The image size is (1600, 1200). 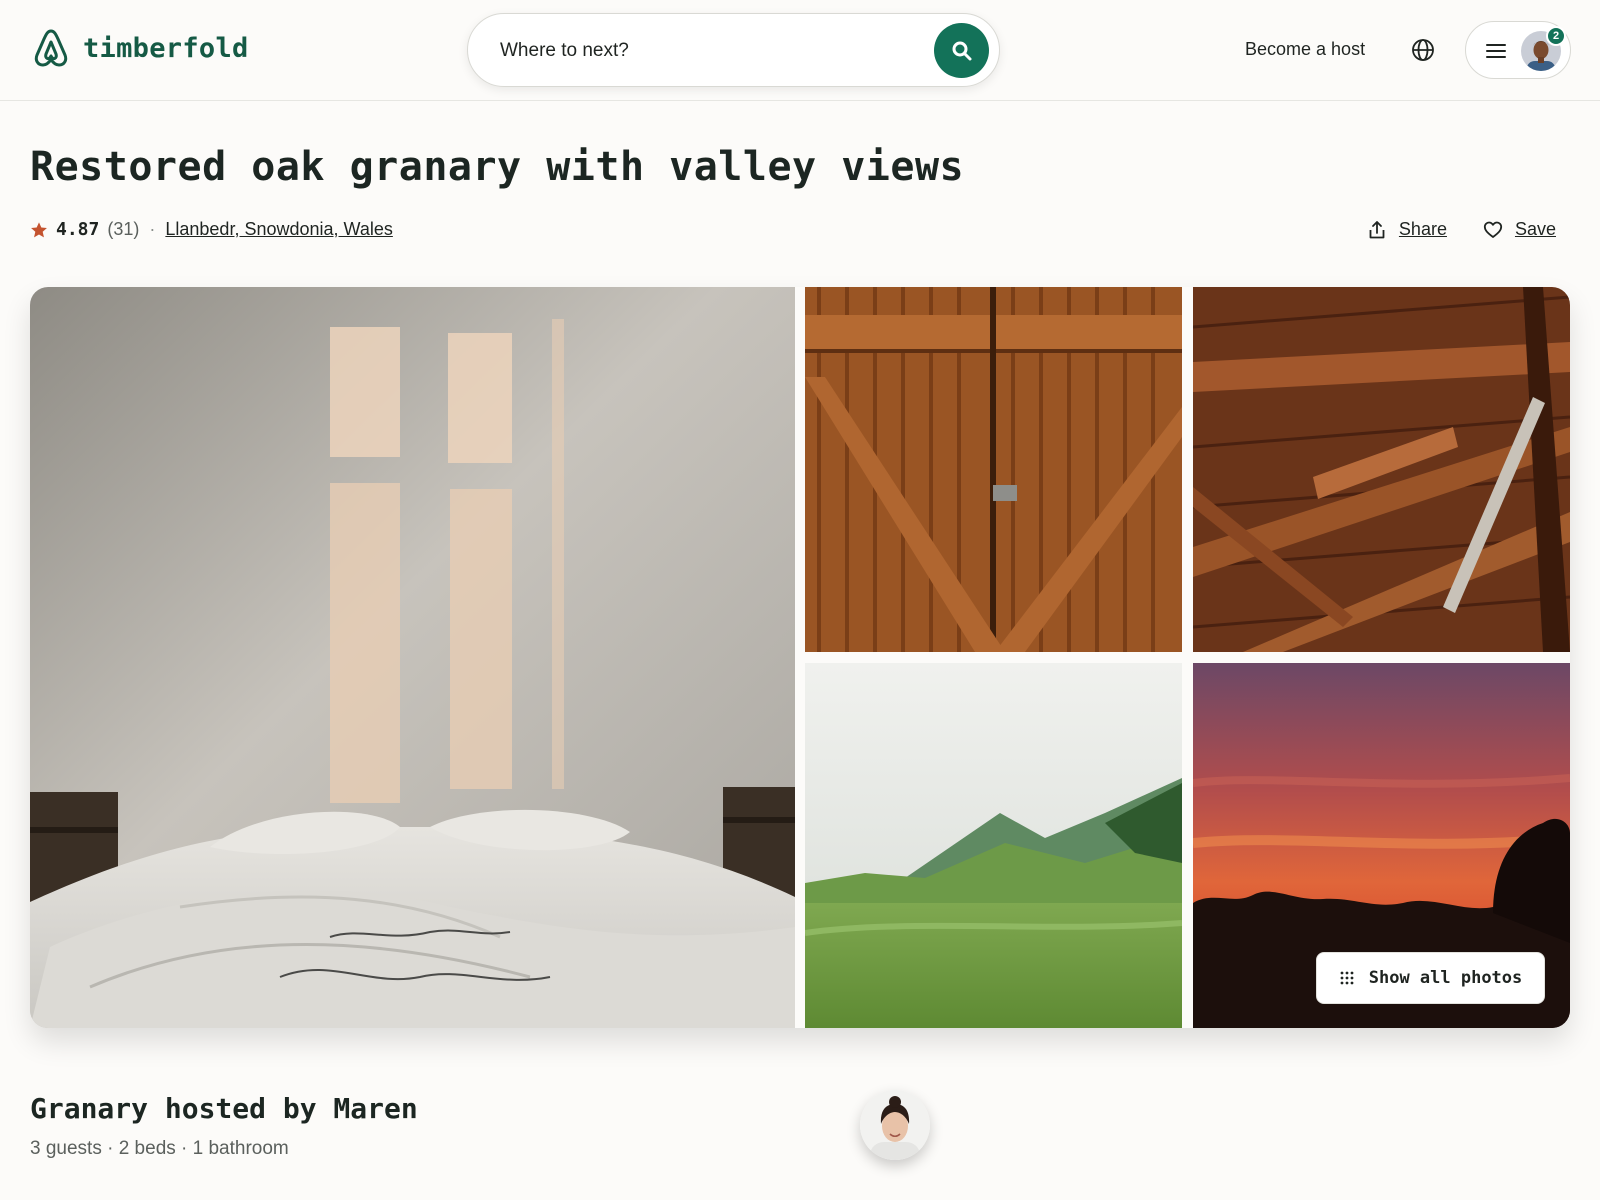 I want to click on listing-meta: 4.87 (31) · Llanbedr, Snowdonia, Wales, so click(x=211, y=229).